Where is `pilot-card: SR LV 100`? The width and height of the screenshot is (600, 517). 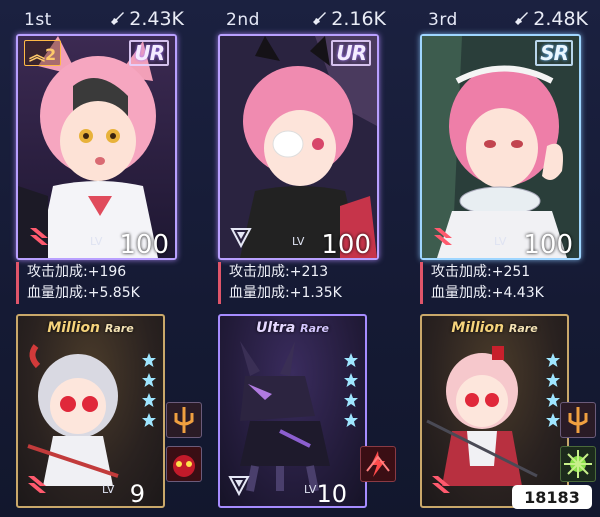 pilot-card: SR LV 100 is located at coordinates (500, 147).